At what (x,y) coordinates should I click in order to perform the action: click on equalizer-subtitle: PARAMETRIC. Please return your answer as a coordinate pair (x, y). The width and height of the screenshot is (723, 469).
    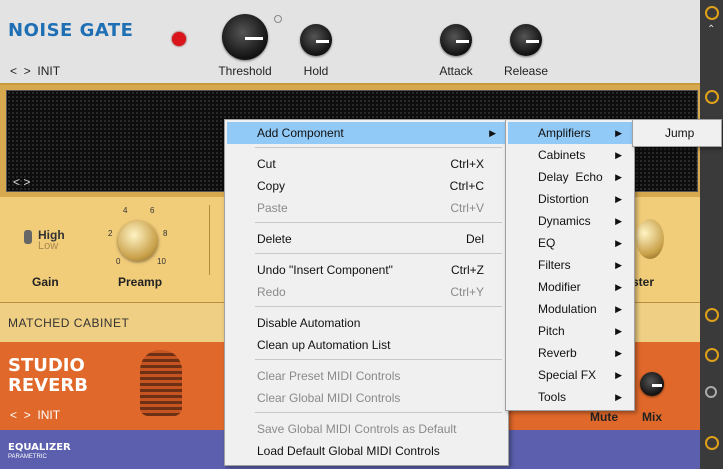
    Looking at the image, I should click on (27, 457).